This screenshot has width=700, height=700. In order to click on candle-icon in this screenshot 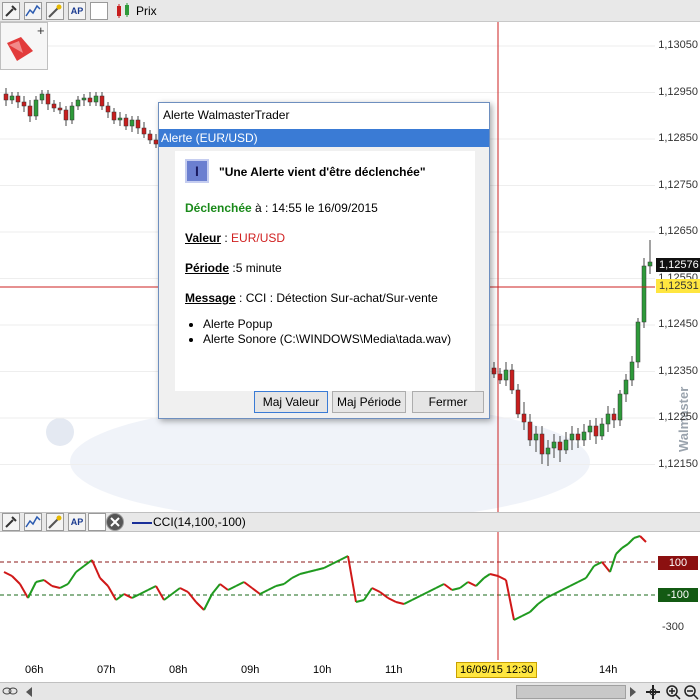, I will do `click(123, 11)`.